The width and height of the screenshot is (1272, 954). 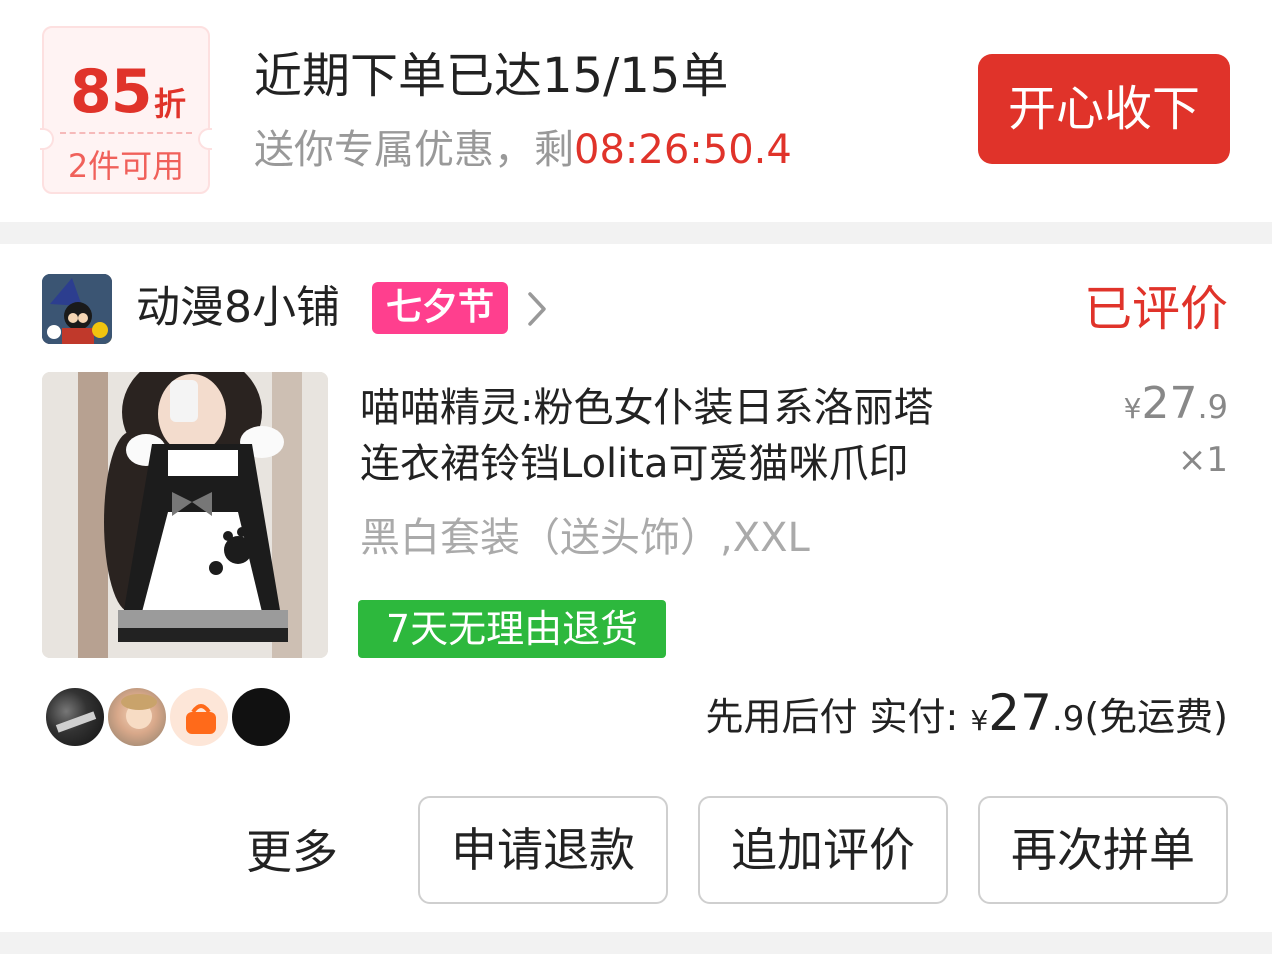 I want to click on discount-coupon: 85 折 2件可用, so click(x=126, y=110).